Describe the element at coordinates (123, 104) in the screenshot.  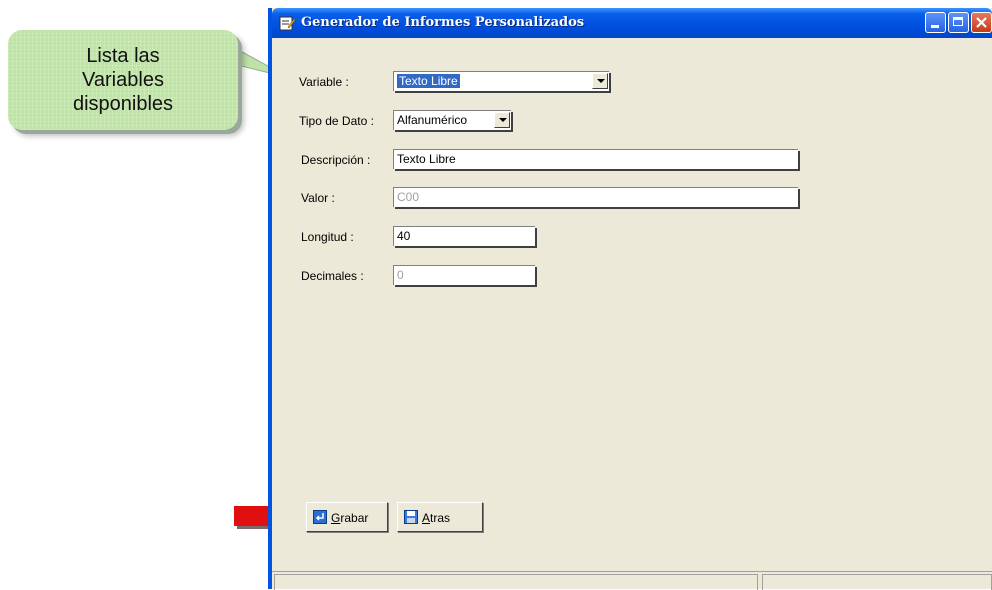
I see `callout-line-3: disponibles` at that location.